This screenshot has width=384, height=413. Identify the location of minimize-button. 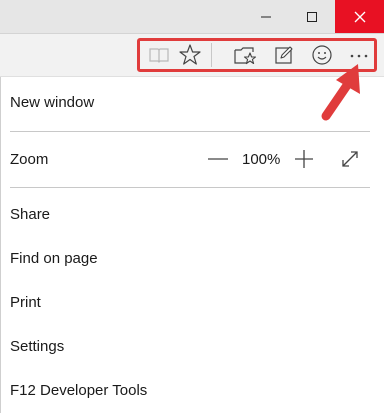
(266, 16).